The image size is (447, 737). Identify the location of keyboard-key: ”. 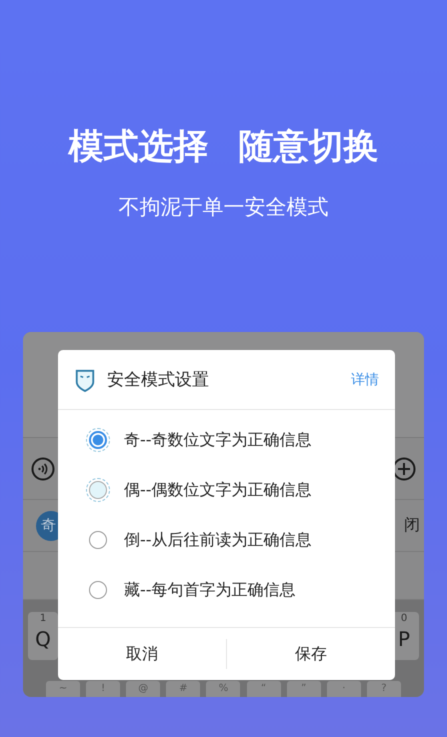
(303, 689).